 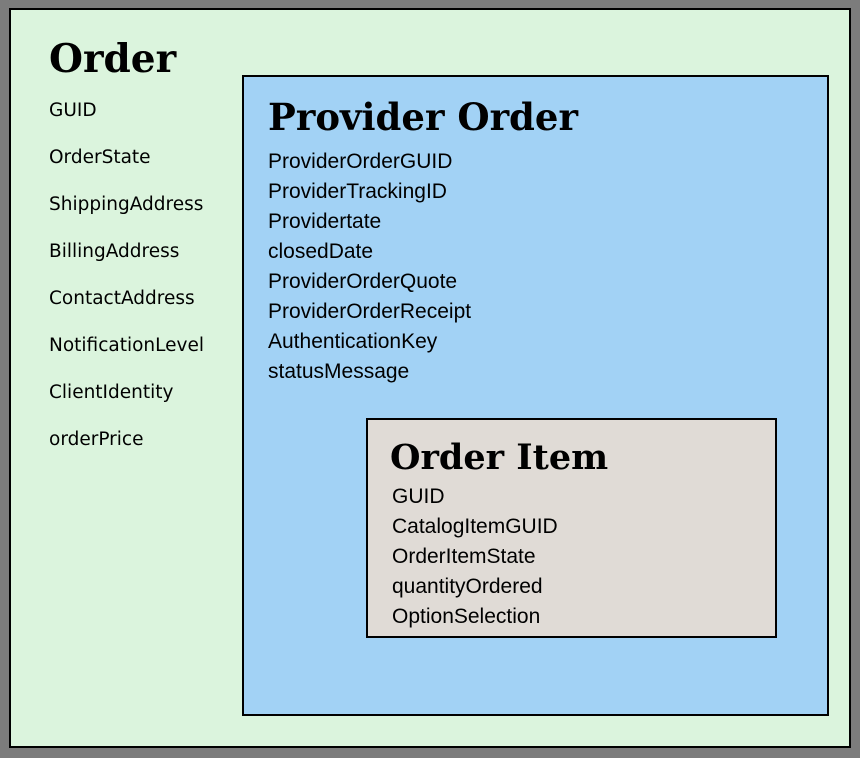 What do you see at coordinates (423, 117) in the screenshot?
I see `provider-order-entity-title: Provider Order` at bounding box center [423, 117].